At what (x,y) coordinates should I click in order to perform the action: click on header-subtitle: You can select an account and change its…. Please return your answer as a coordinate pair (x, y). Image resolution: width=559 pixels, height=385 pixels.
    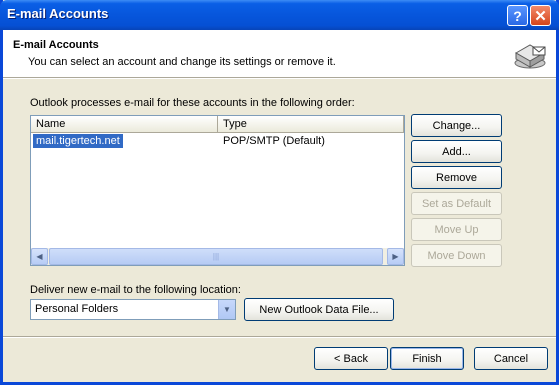
    Looking at the image, I should click on (182, 62).